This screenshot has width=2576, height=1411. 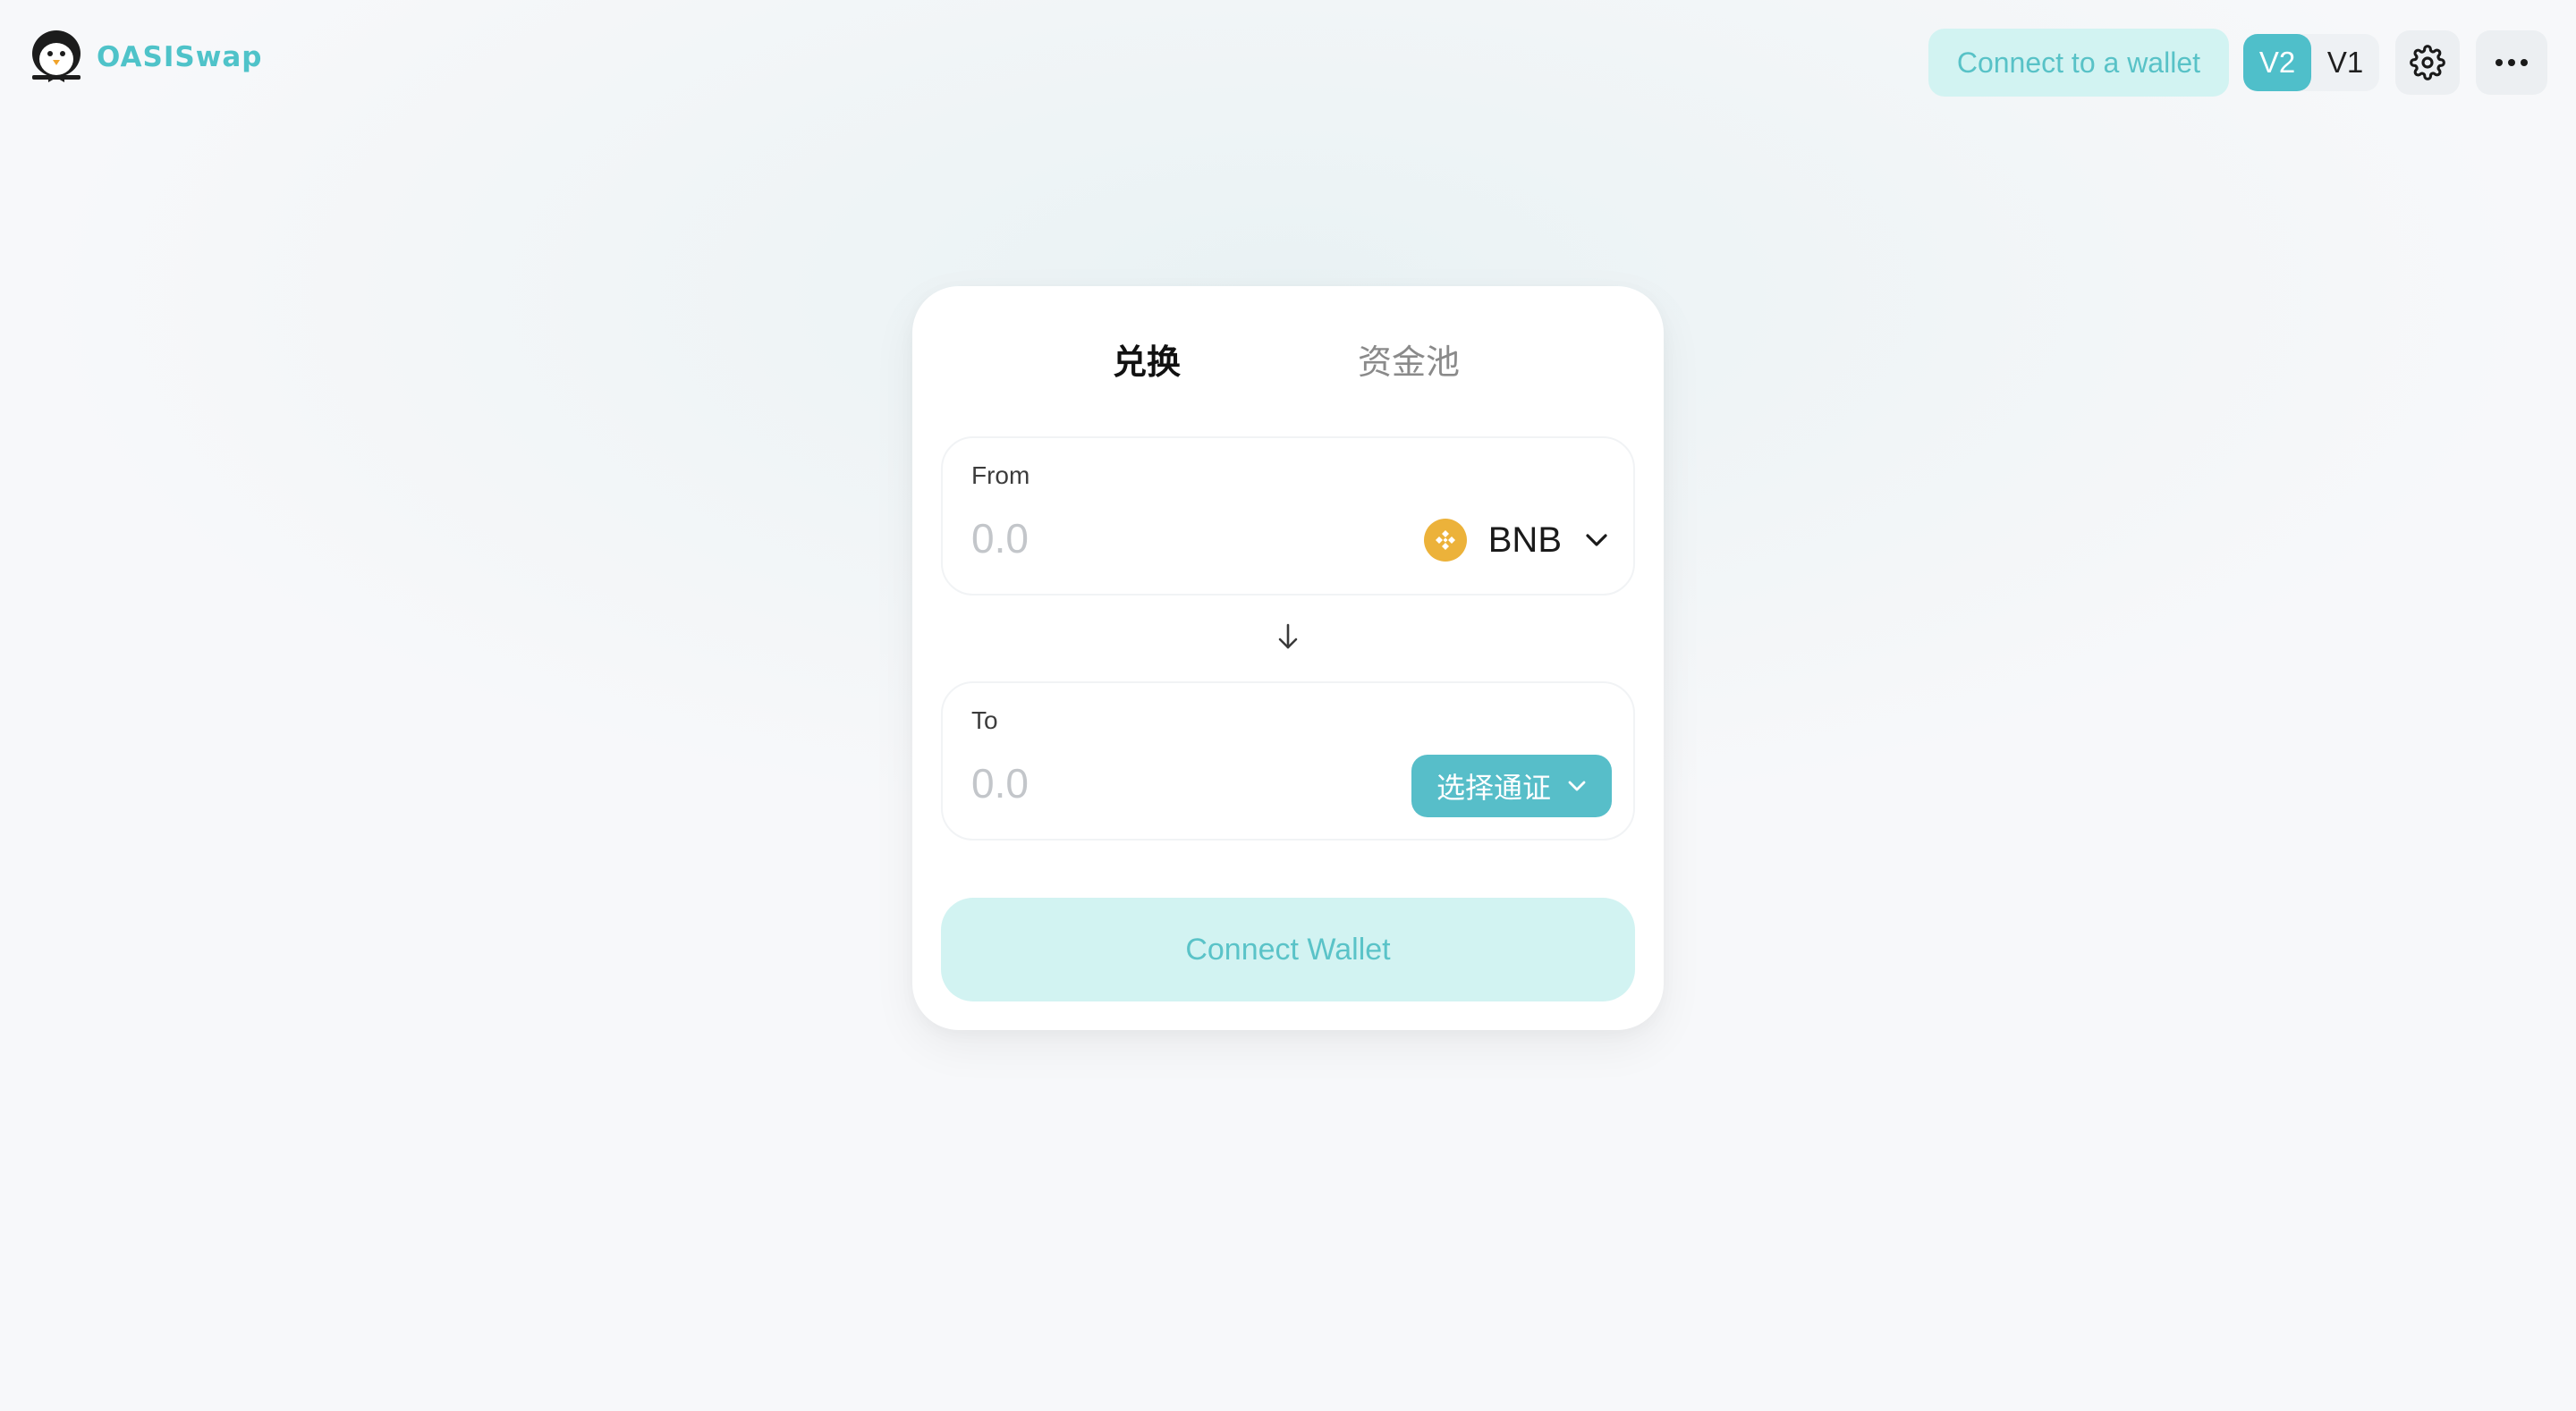 What do you see at coordinates (1288, 950) in the screenshot?
I see `connect-wallet-button: Connect Wallet` at bounding box center [1288, 950].